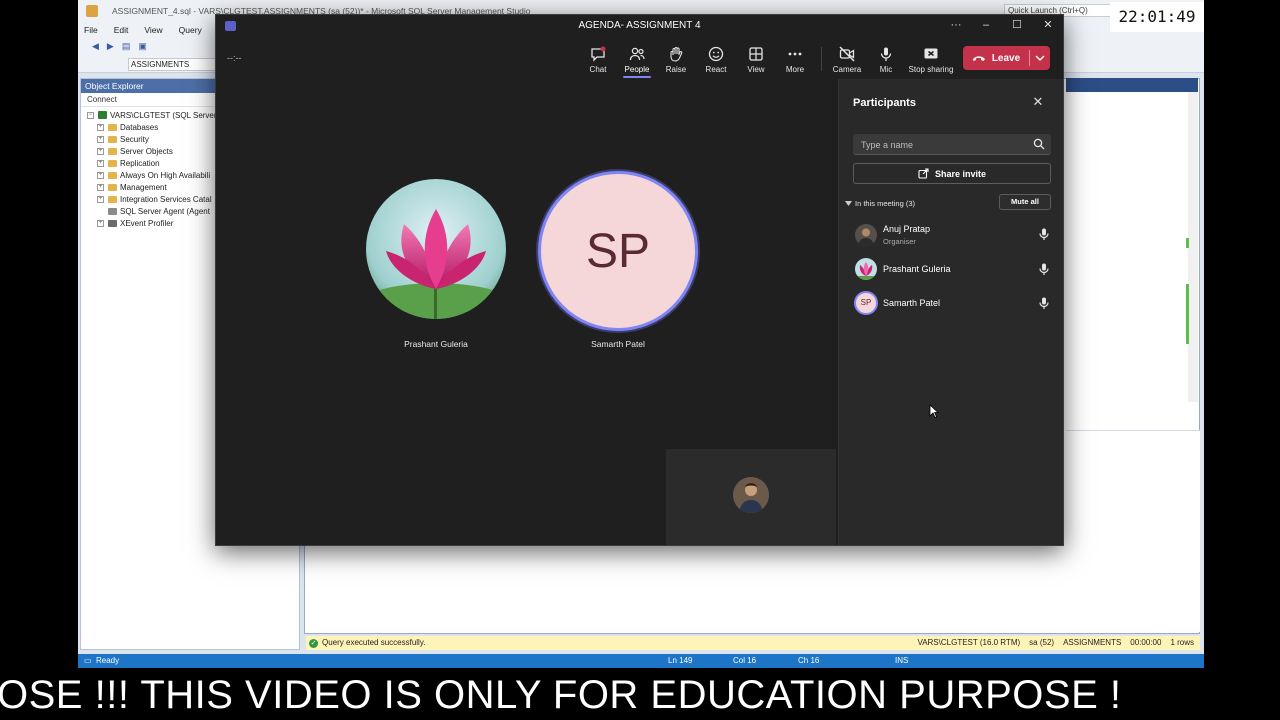 This screenshot has width=1280, height=720. What do you see at coordinates (88, 660) in the screenshot?
I see `status-ready-icon: ▭` at bounding box center [88, 660].